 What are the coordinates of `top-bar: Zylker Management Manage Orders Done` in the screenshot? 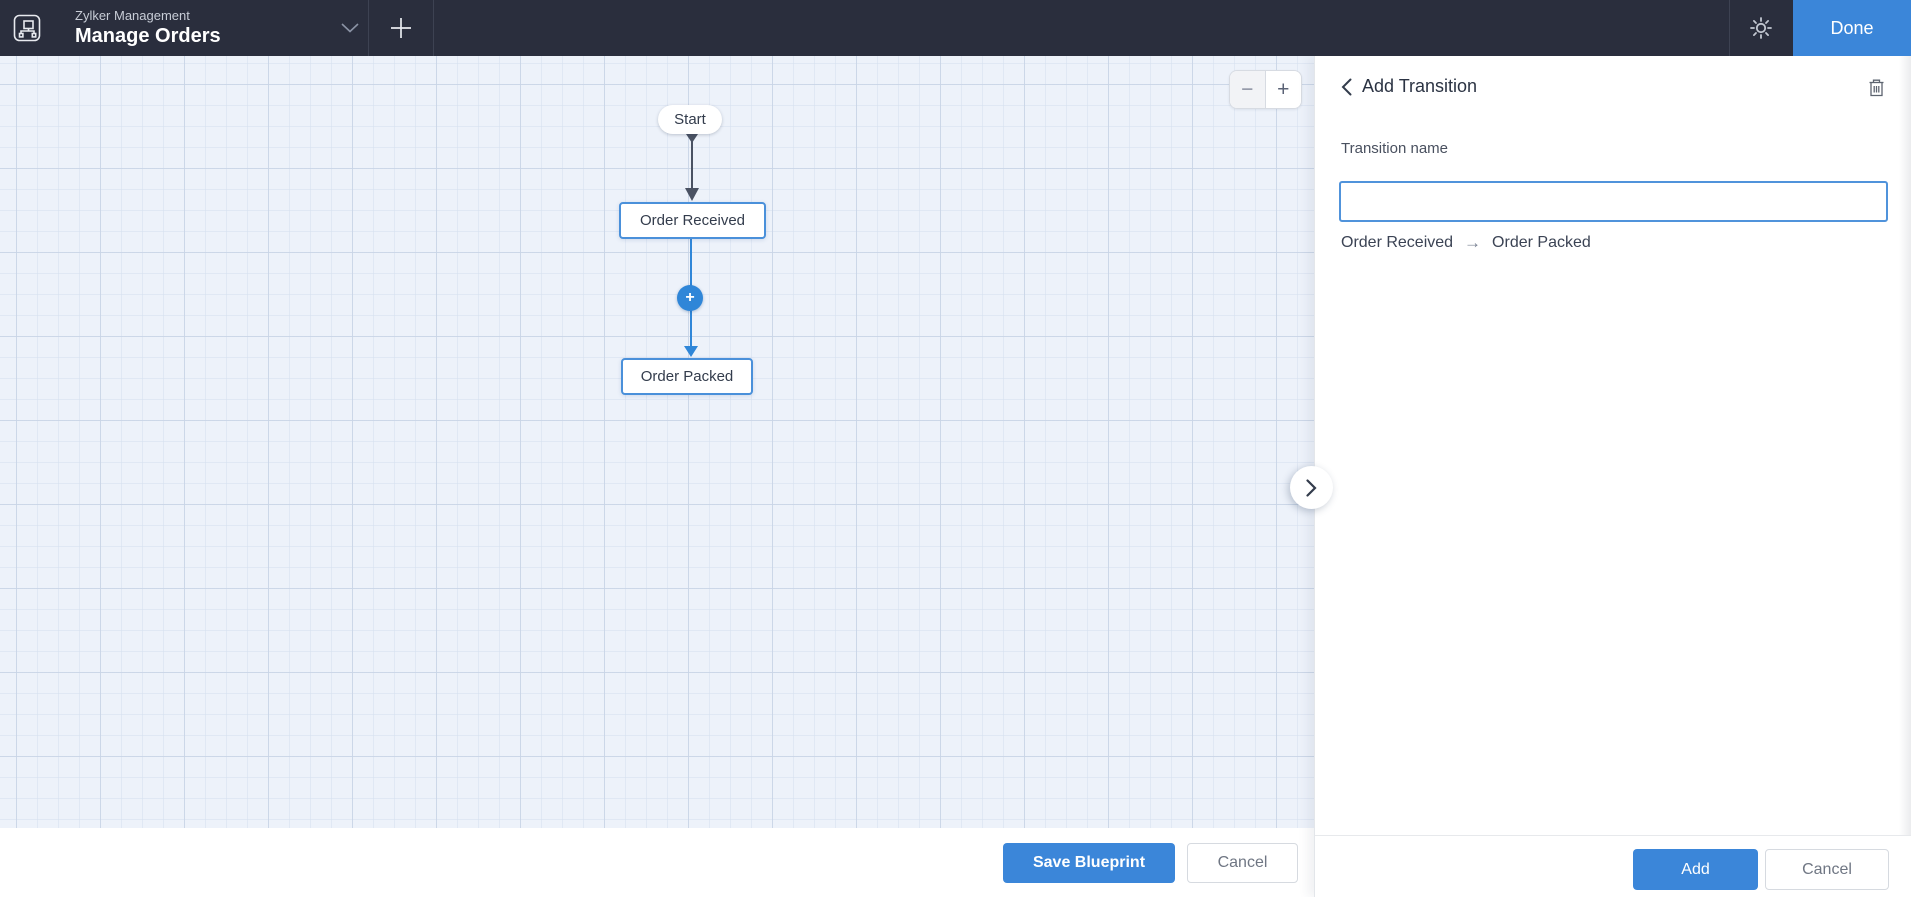 It's located at (955, 28).